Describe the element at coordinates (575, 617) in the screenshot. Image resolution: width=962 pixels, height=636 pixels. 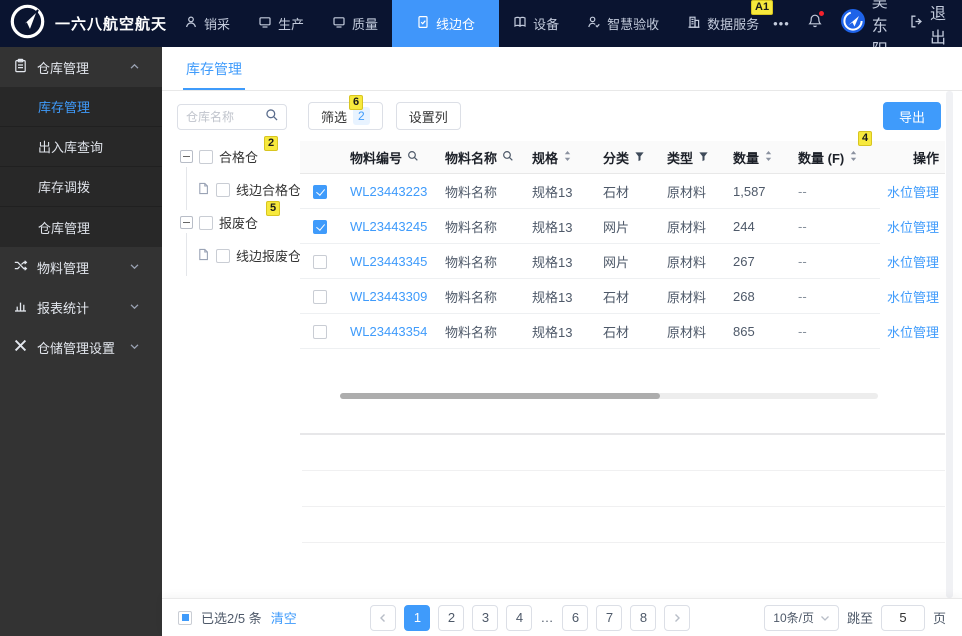
I see `page-button-6: 6` at that location.